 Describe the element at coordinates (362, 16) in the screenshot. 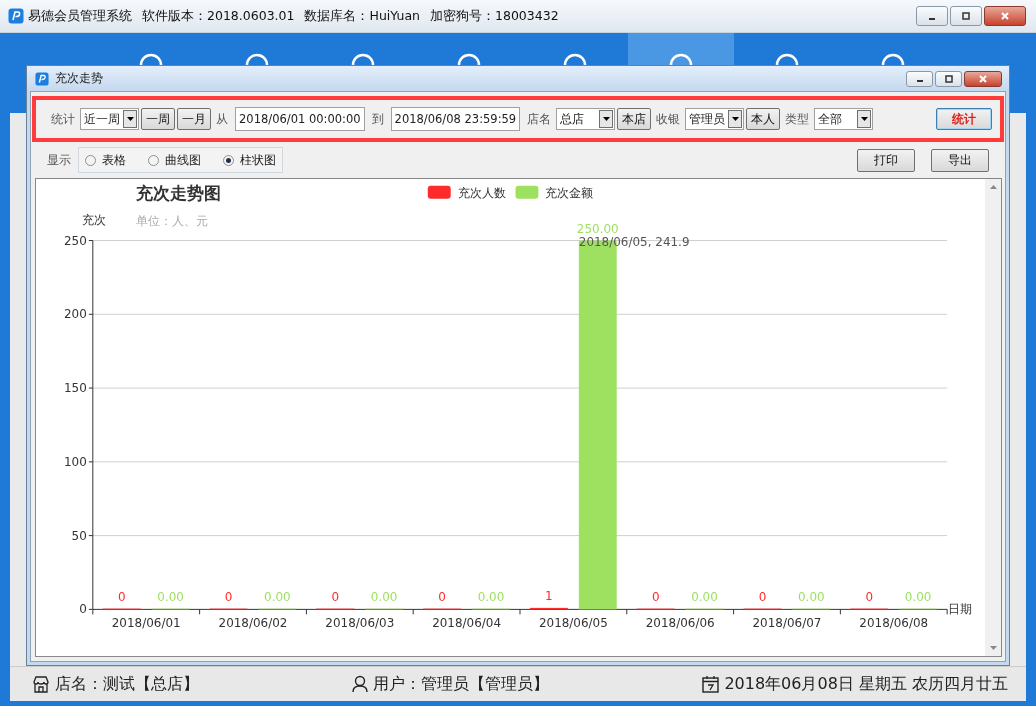

I see `database-text: 数据库名：HuiYuan` at that location.